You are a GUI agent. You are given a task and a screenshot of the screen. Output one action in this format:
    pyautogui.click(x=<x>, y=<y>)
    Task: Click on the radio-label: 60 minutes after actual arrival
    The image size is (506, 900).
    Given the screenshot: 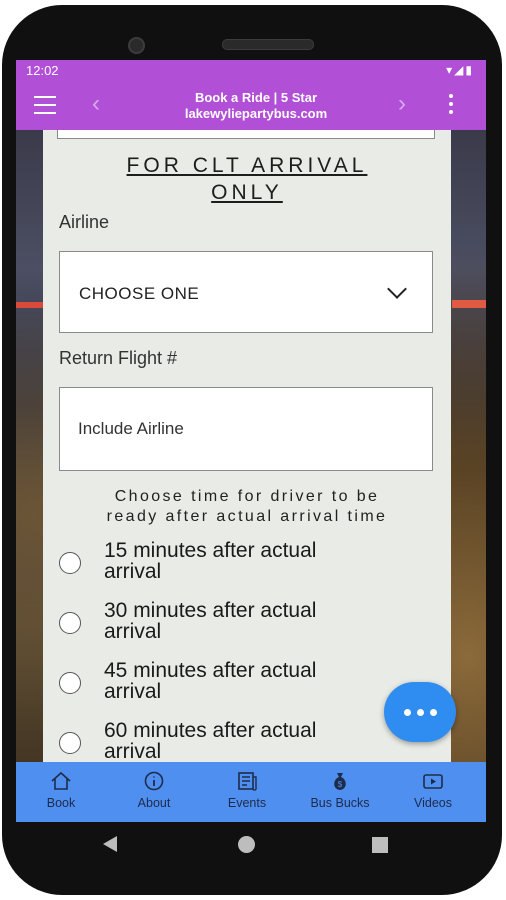 What is the action you would take?
    pyautogui.click(x=254, y=741)
    